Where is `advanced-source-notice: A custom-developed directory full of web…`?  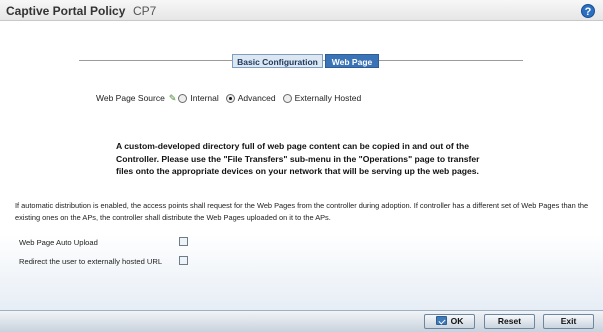
advanced-source-notice: A custom-developed directory full of web… is located at coordinates (298, 159).